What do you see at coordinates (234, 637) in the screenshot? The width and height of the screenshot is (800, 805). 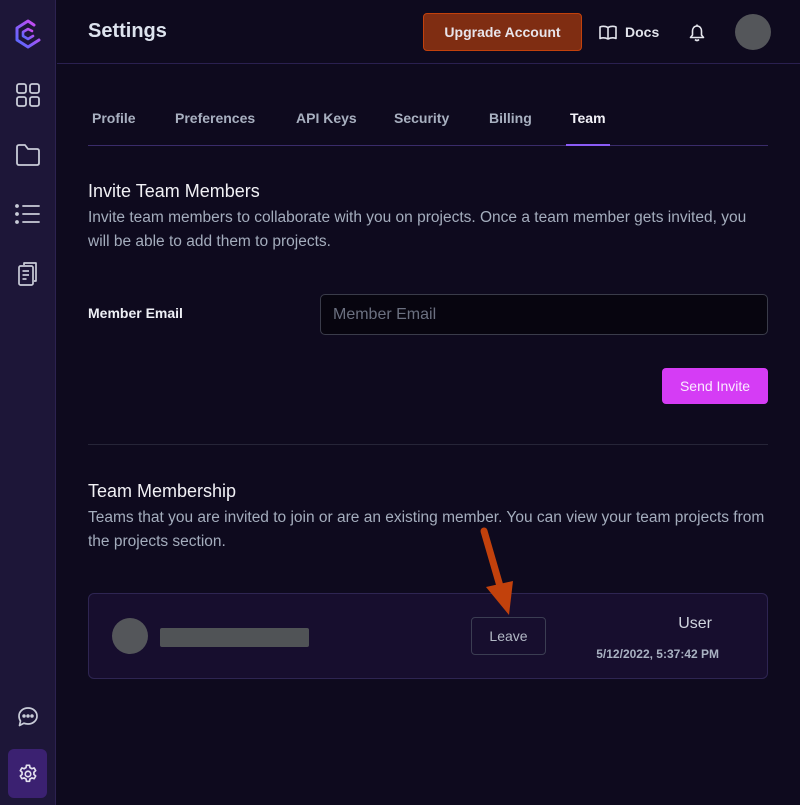 I see `team-name-redacted` at bounding box center [234, 637].